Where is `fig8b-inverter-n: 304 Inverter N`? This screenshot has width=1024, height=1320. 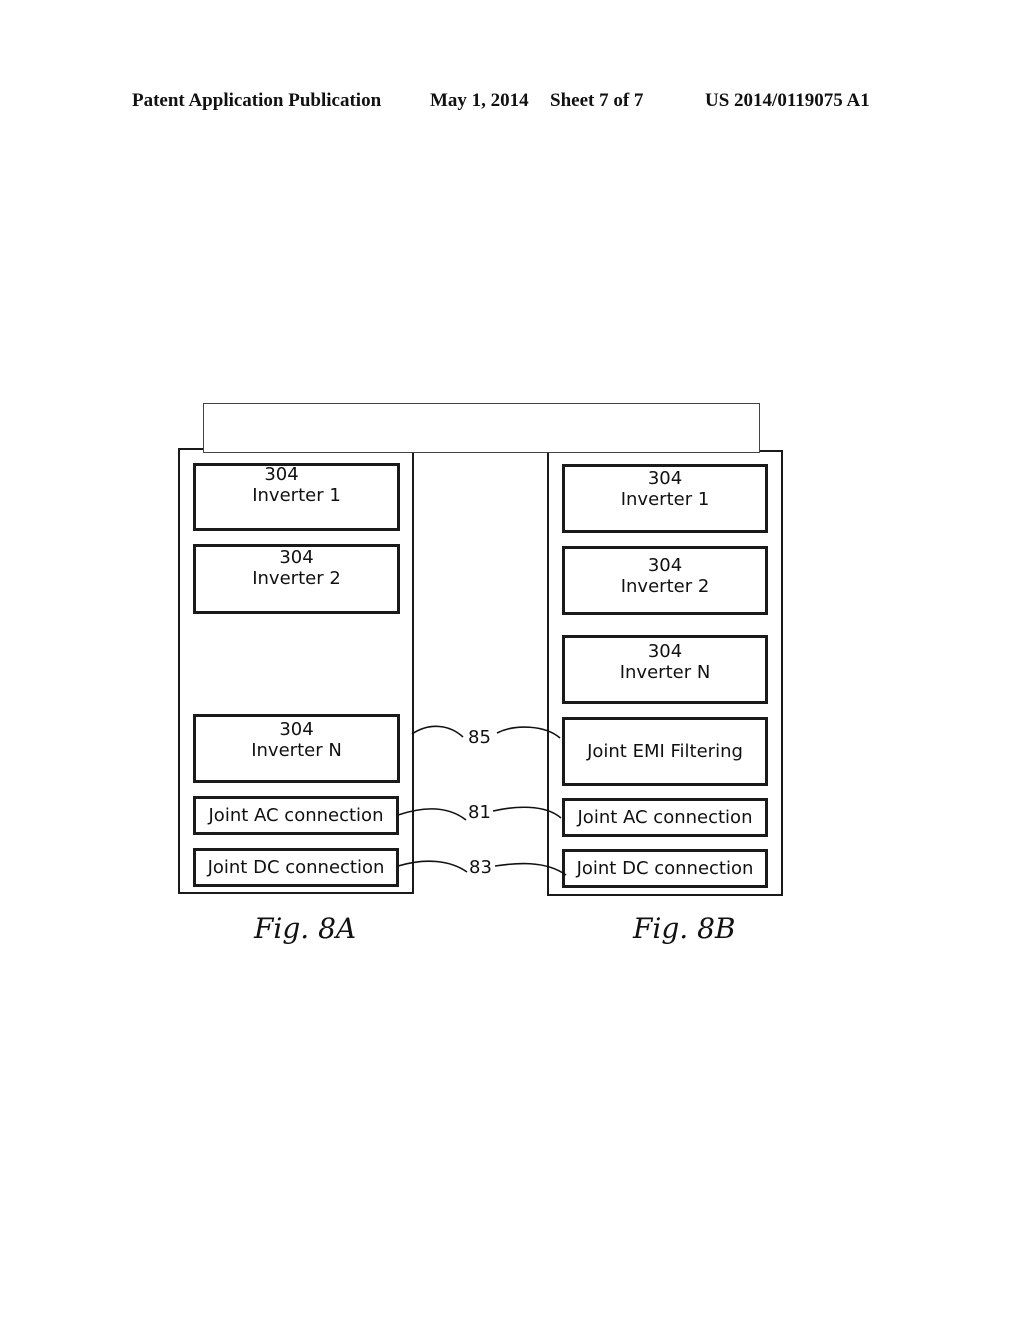
fig8b-inverter-n: 304 Inverter N is located at coordinates (665, 669).